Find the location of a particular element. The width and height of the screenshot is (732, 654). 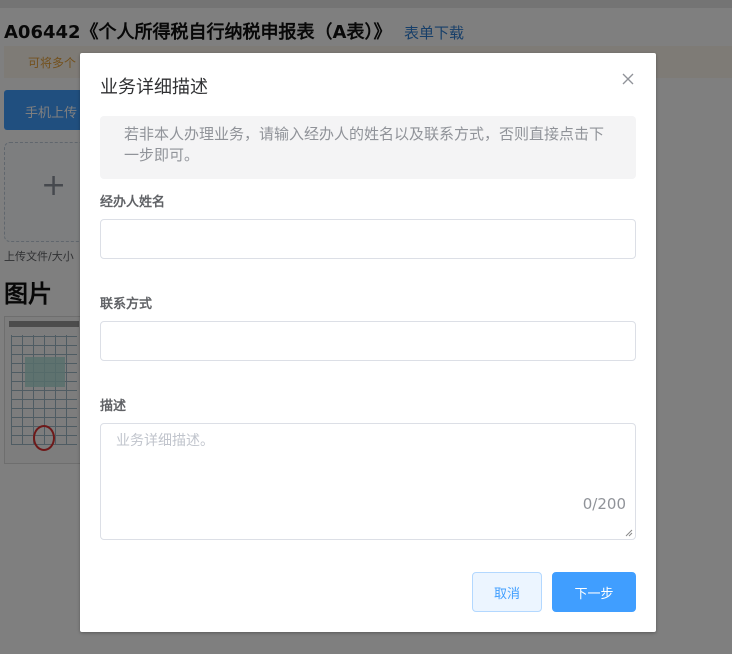

dialog-title: 业务详细描述 is located at coordinates (154, 87).